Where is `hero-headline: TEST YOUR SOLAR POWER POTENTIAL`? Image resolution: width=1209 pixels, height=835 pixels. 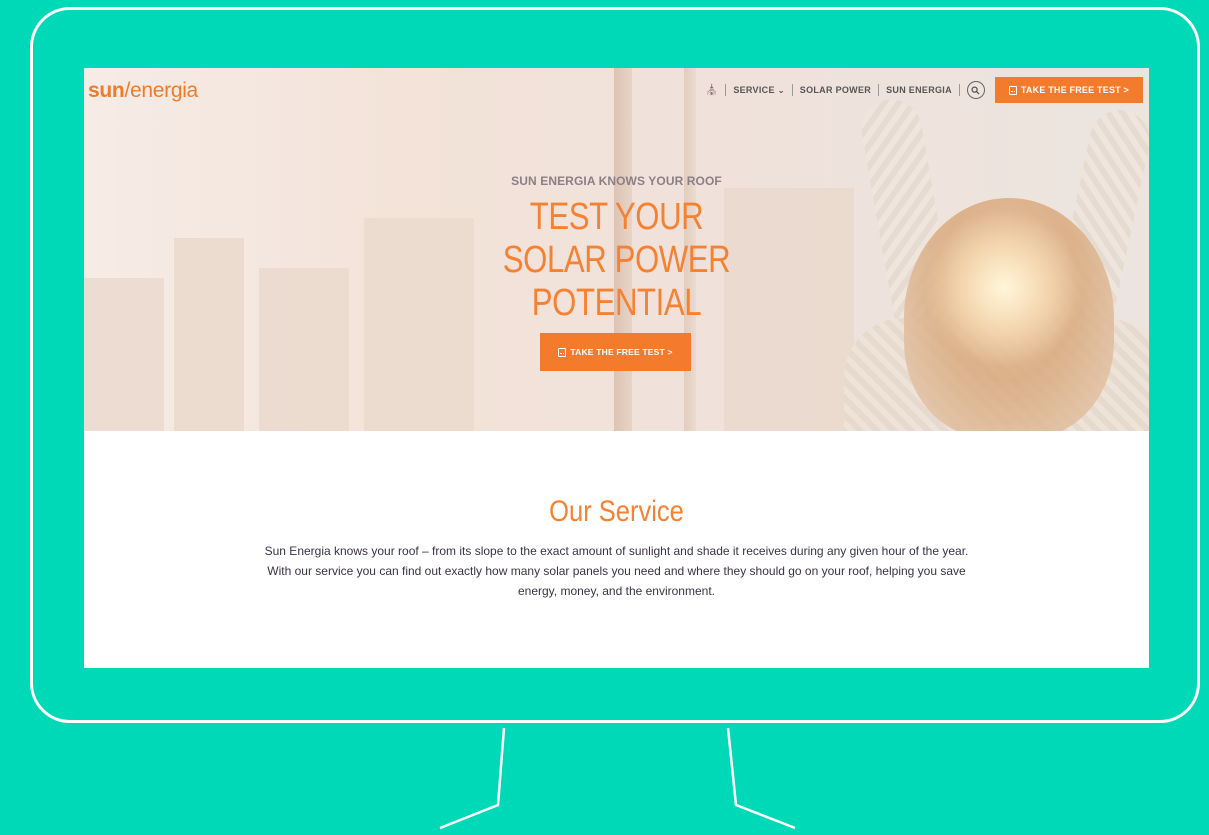 hero-headline: TEST YOUR SOLAR POWER POTENTIAL is located at coordinates (616, 260).